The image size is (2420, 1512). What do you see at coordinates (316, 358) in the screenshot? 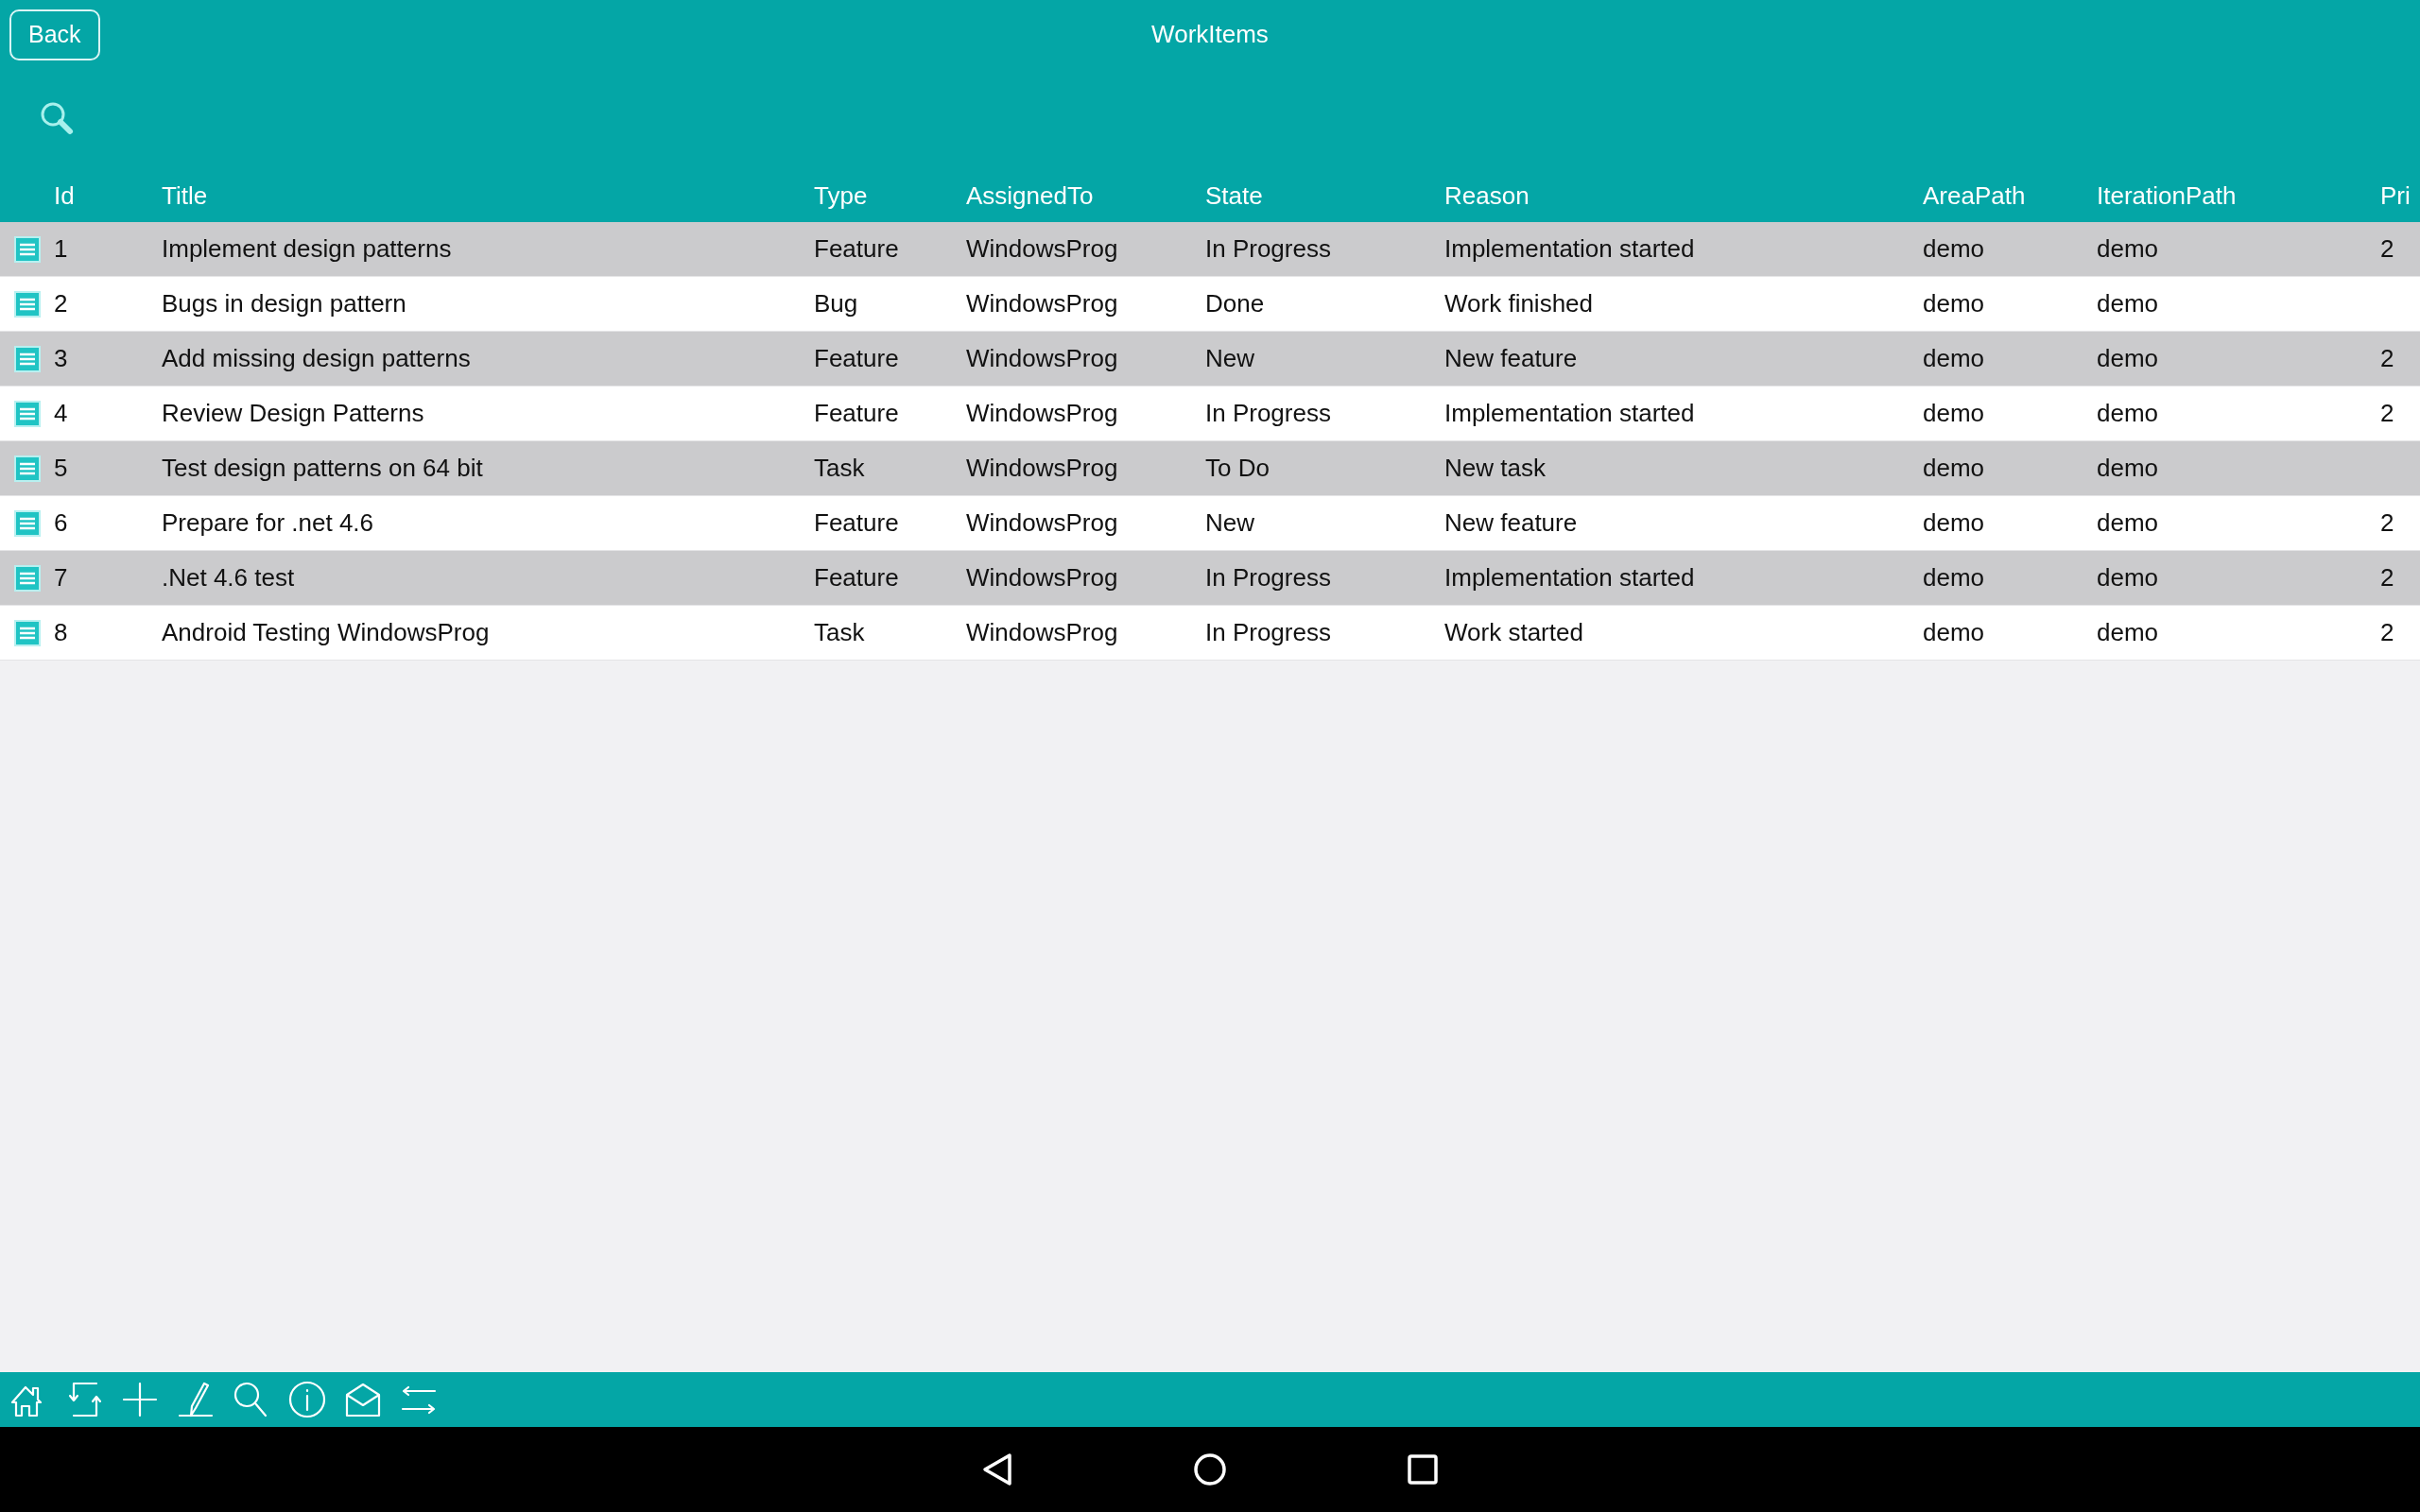
I see `table-cell: Add missing design patterns` at bounding box center [316, 358].